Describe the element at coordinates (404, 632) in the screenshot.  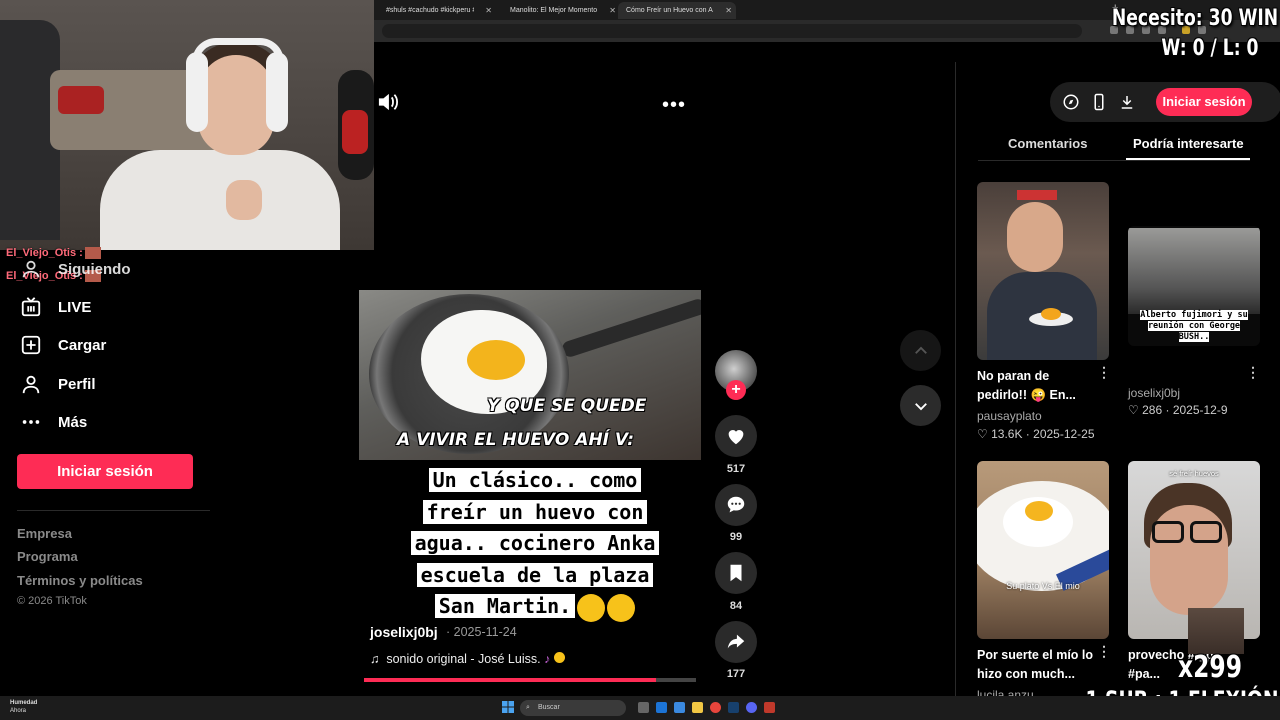
I see `video-author: joselixj0bj` at that location.